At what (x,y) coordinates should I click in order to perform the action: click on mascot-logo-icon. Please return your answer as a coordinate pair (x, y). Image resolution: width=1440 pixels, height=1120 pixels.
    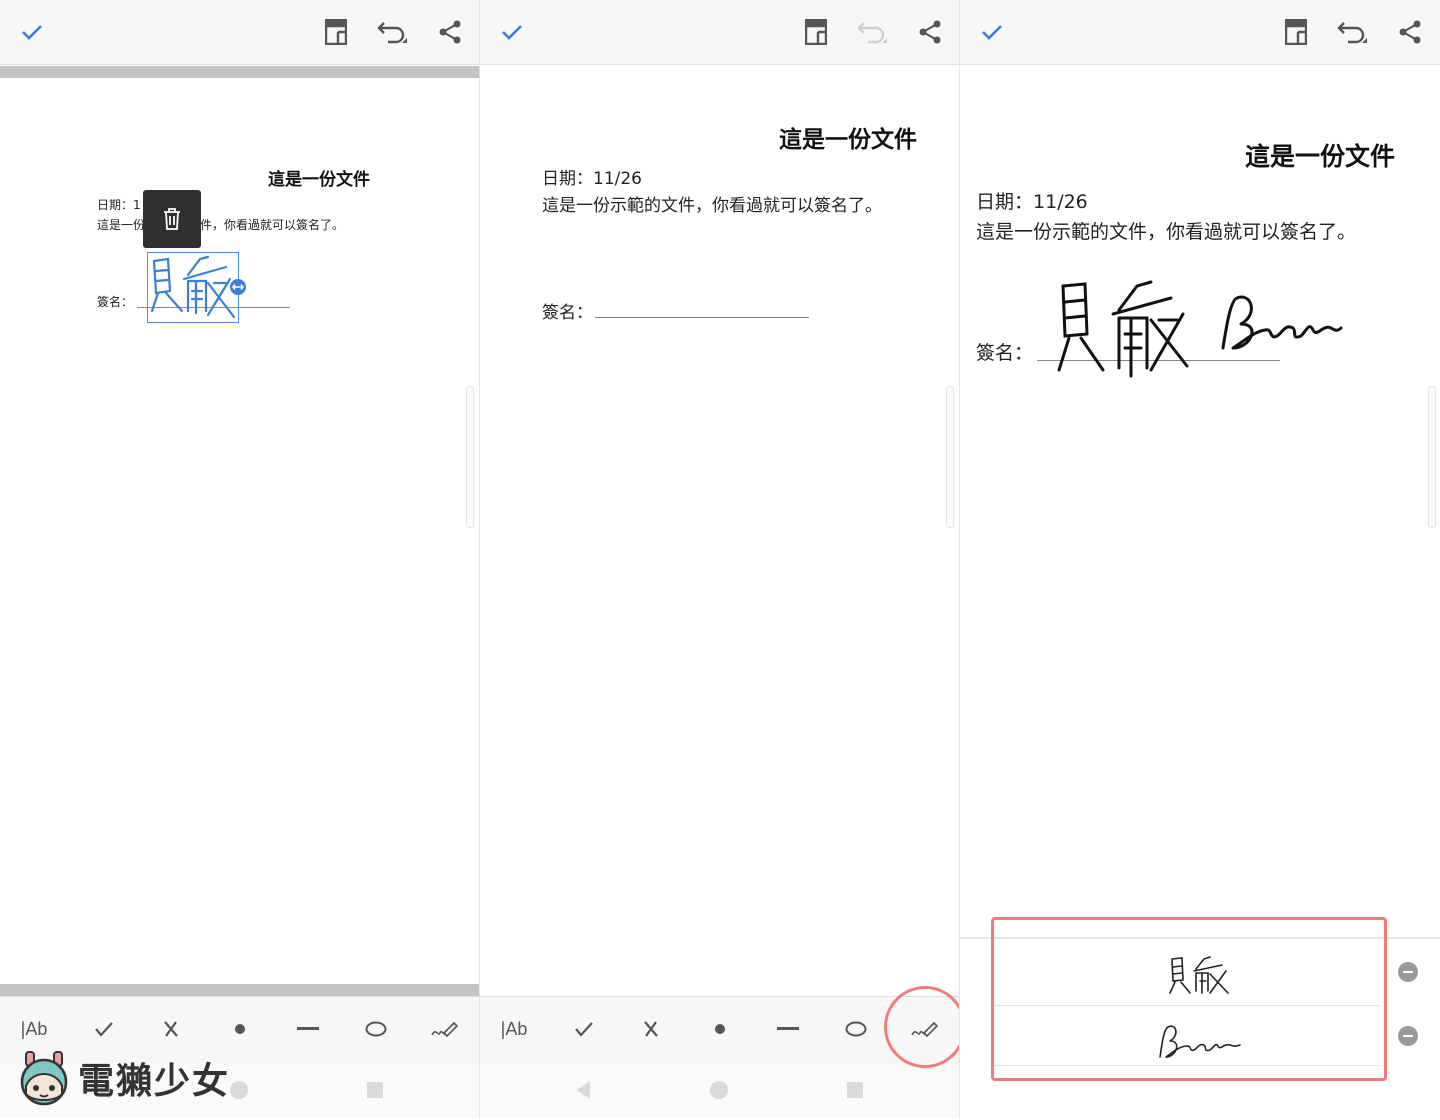
    Looking at the image, I should click on (44, 1078).